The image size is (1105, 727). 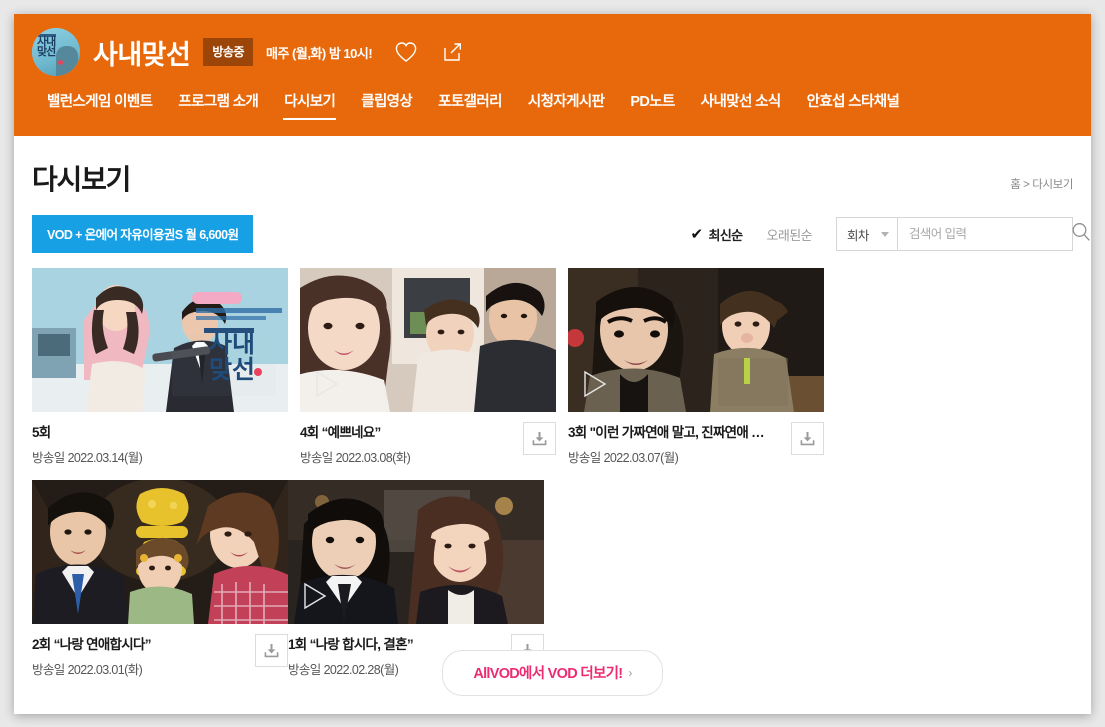 What do you see at coordinates (858, 235) in the screenshot?
I see `episode-filter-label: 회차` at bounding box center [858, 235].